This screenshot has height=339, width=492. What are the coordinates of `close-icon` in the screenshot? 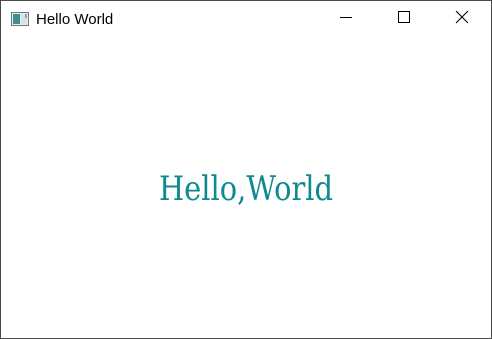 It's located at (462, 19).